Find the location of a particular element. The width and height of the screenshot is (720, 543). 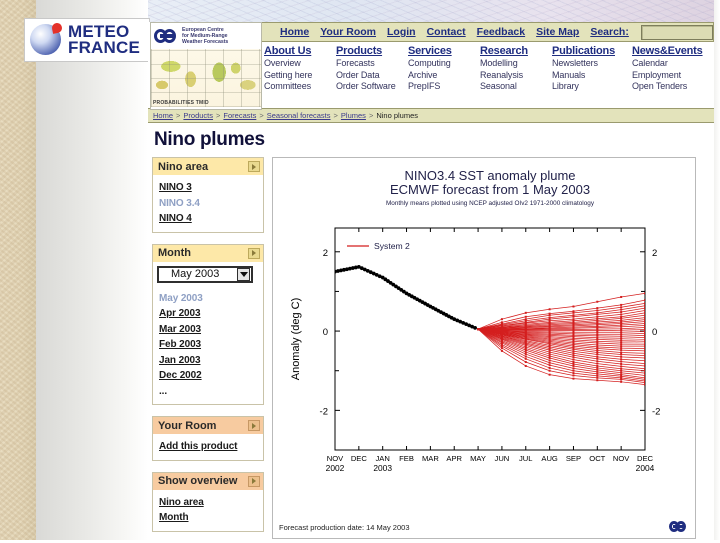

menu-item-overview: Overview is located at coordinates (300, 64).